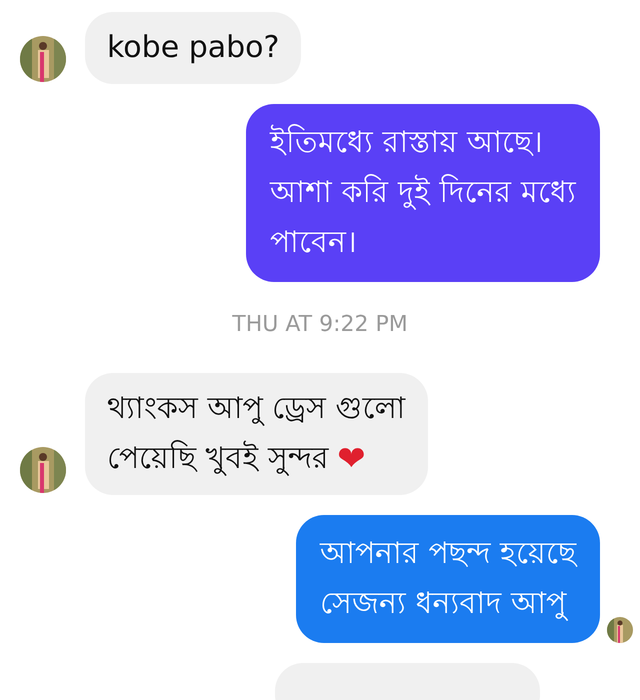 This screenshot has height=700, width=640. What do you see at coordinates (313, 243) in the screenshot?
I see `message-text: পাবেন।` at bounding box center [313, 243].